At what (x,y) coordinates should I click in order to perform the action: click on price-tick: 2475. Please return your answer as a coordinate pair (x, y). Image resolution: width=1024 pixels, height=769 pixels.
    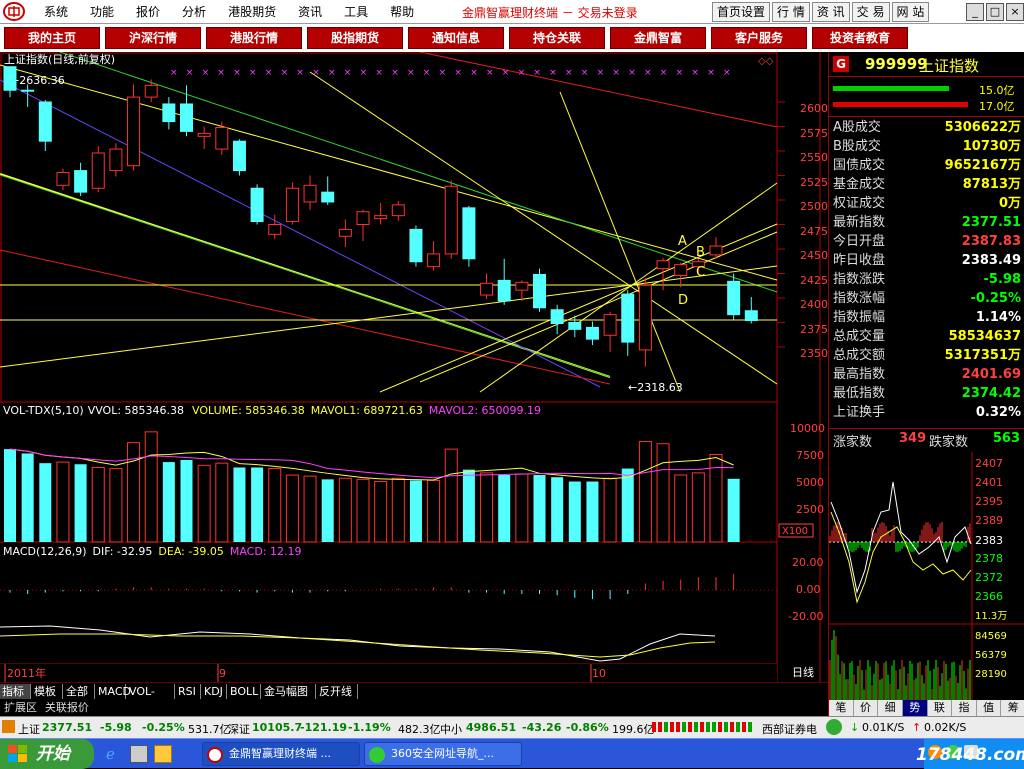
    Looking at the image, I should click on (814, 231).